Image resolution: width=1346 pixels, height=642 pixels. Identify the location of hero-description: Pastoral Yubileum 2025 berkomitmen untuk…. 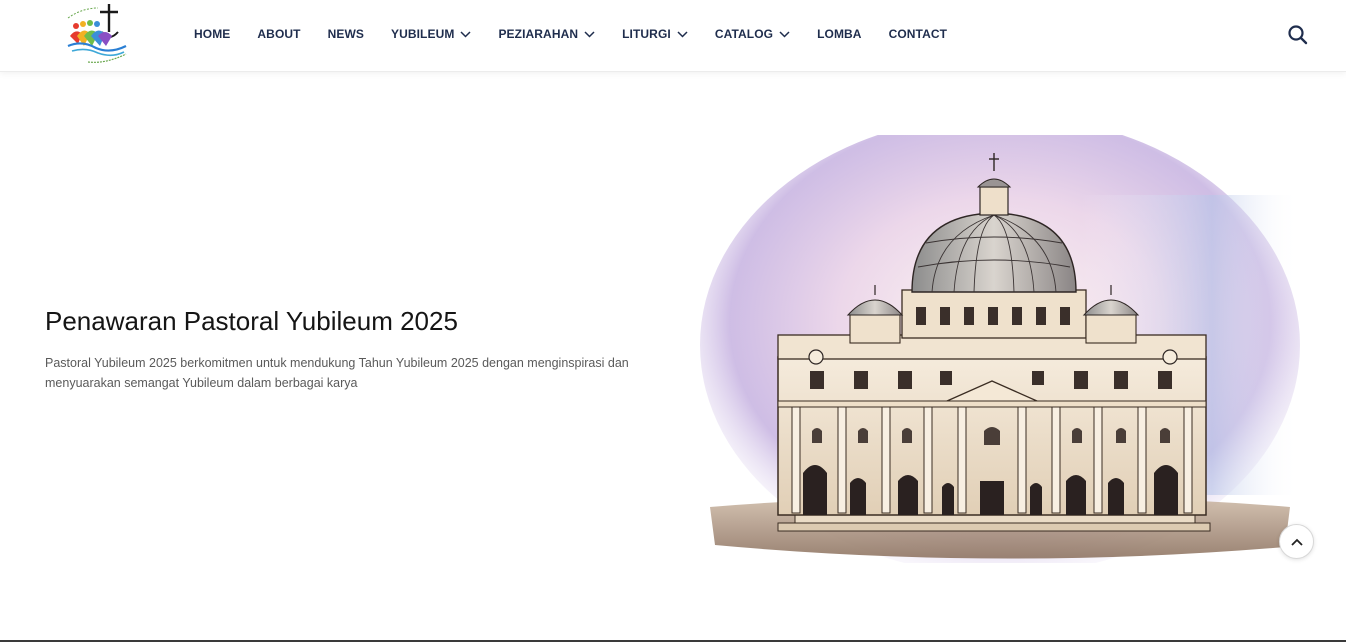
(337, 373).